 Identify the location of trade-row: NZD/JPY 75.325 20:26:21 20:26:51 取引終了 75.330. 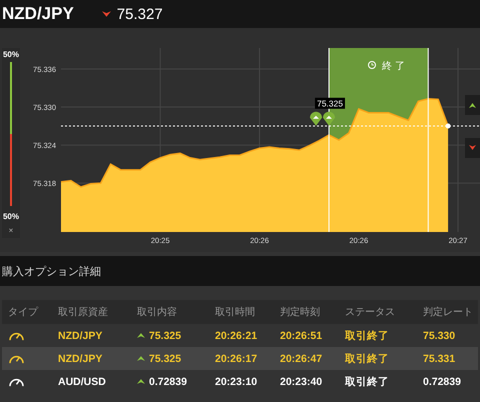
(240, 335).